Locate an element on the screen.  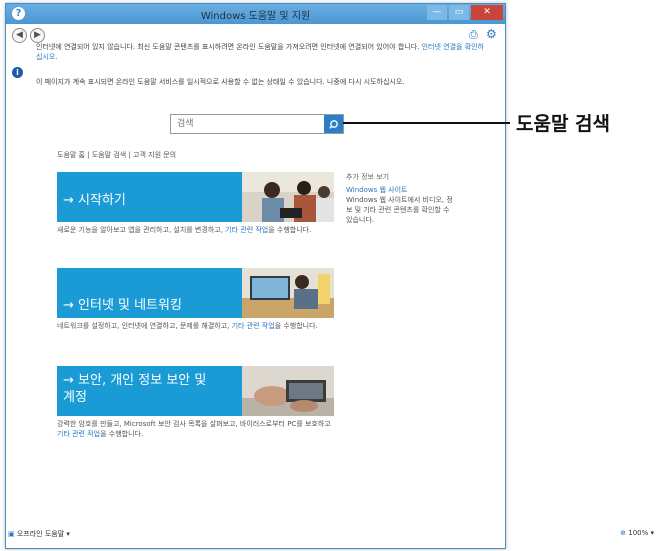
title-bar: ? Windows 도움말 및 지원 — ▭ ✕ is located at coordinates (255, 14).